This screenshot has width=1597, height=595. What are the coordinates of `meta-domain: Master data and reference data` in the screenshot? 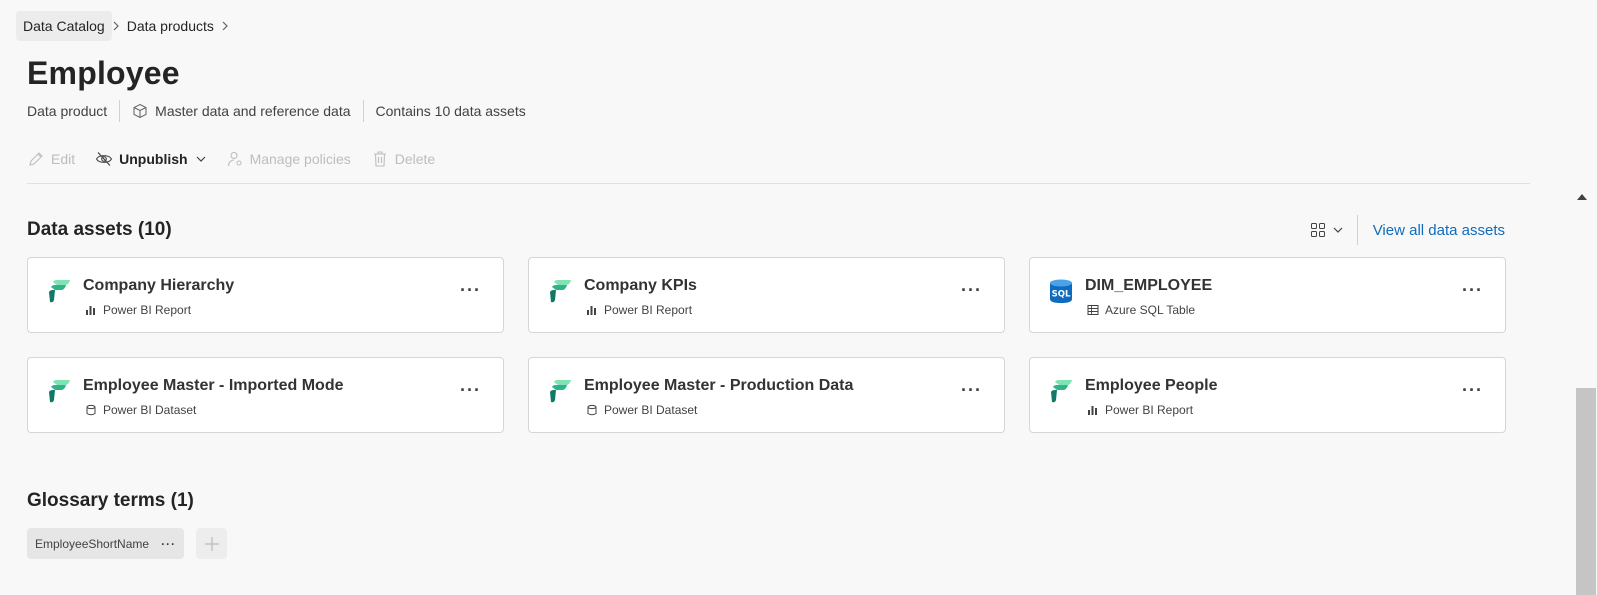 It's located at (252, 111).